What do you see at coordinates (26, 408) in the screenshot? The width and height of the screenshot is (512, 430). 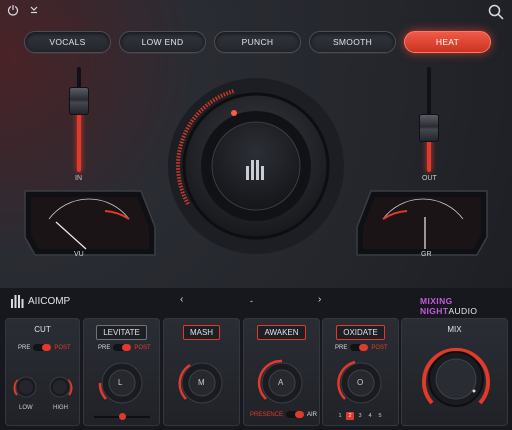 I see `cut-low-label: LOW` at bounding box center [26, 408].